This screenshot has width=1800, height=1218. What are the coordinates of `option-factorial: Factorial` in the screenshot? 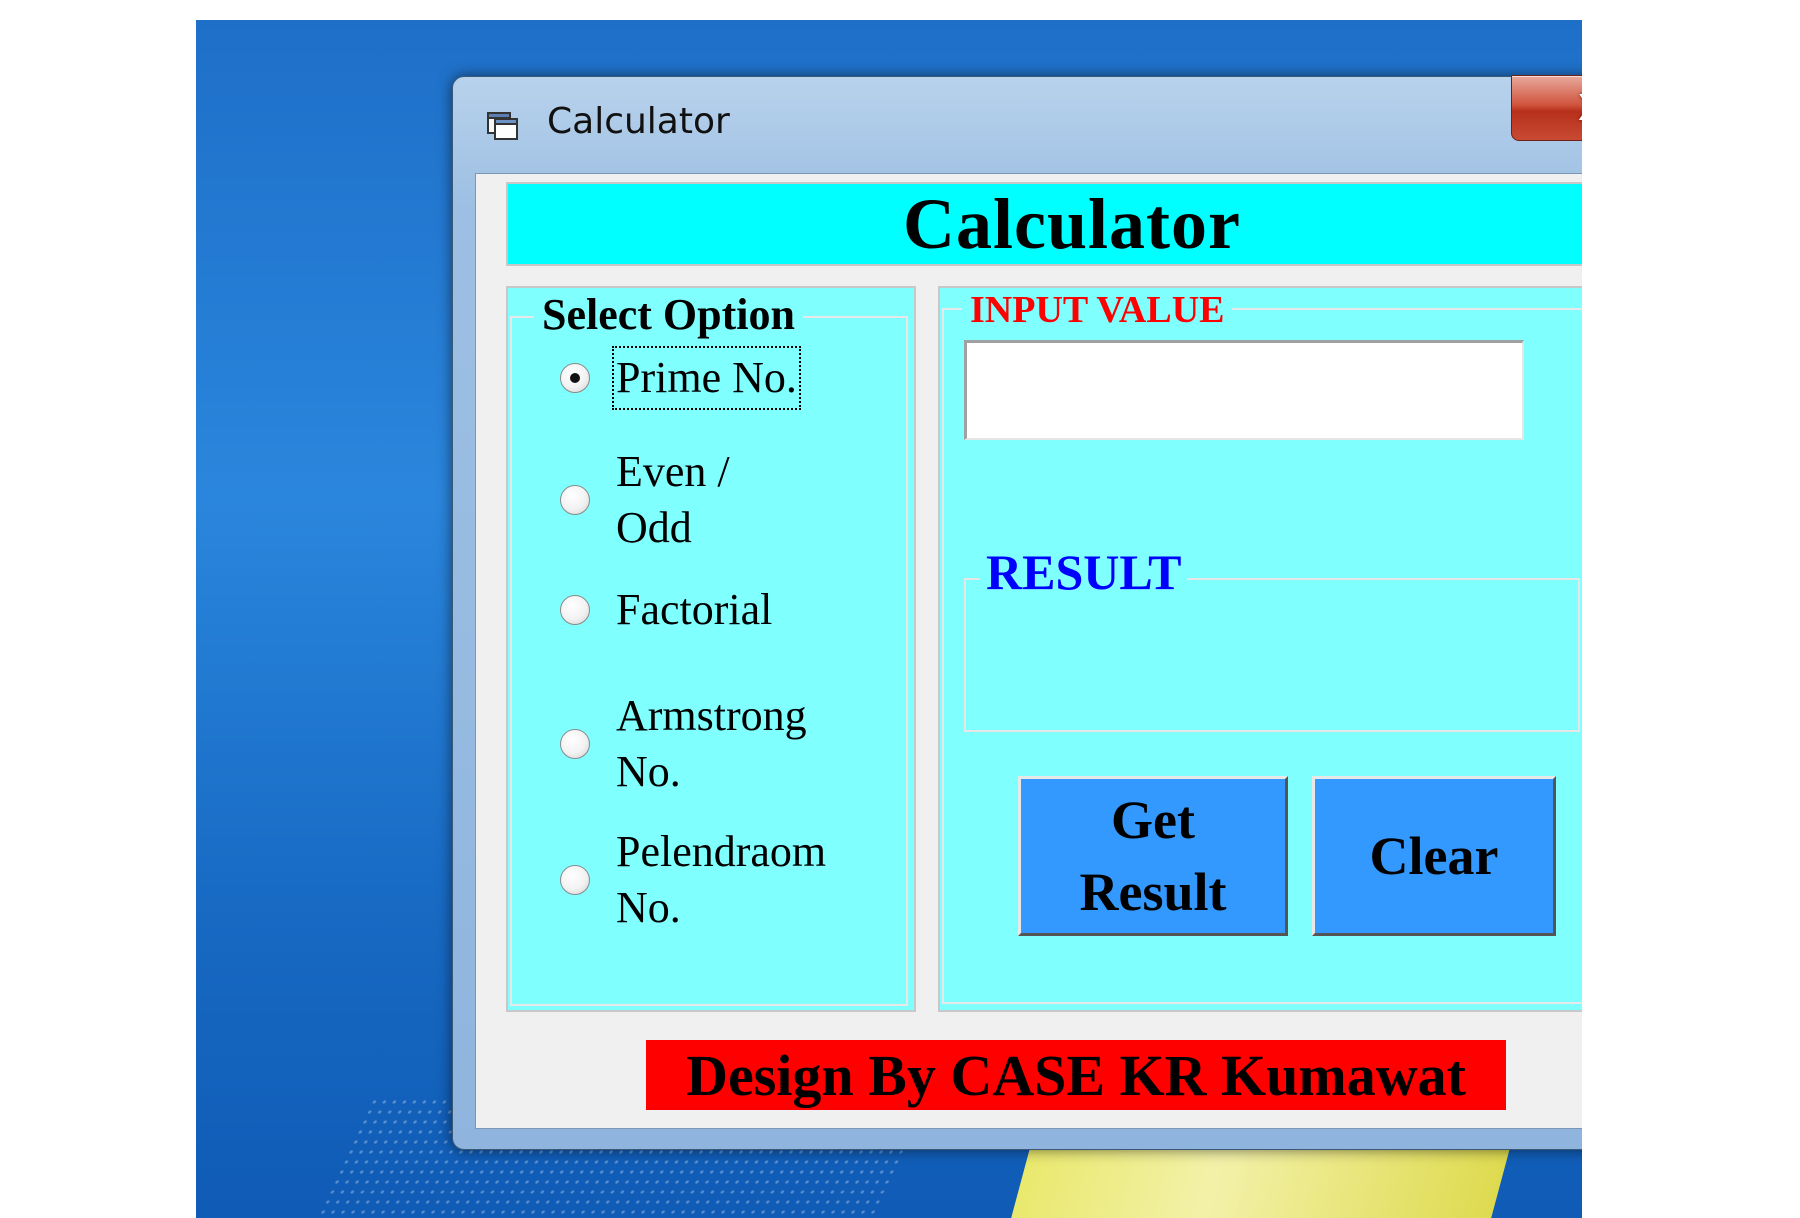 It's located at (666, 610).